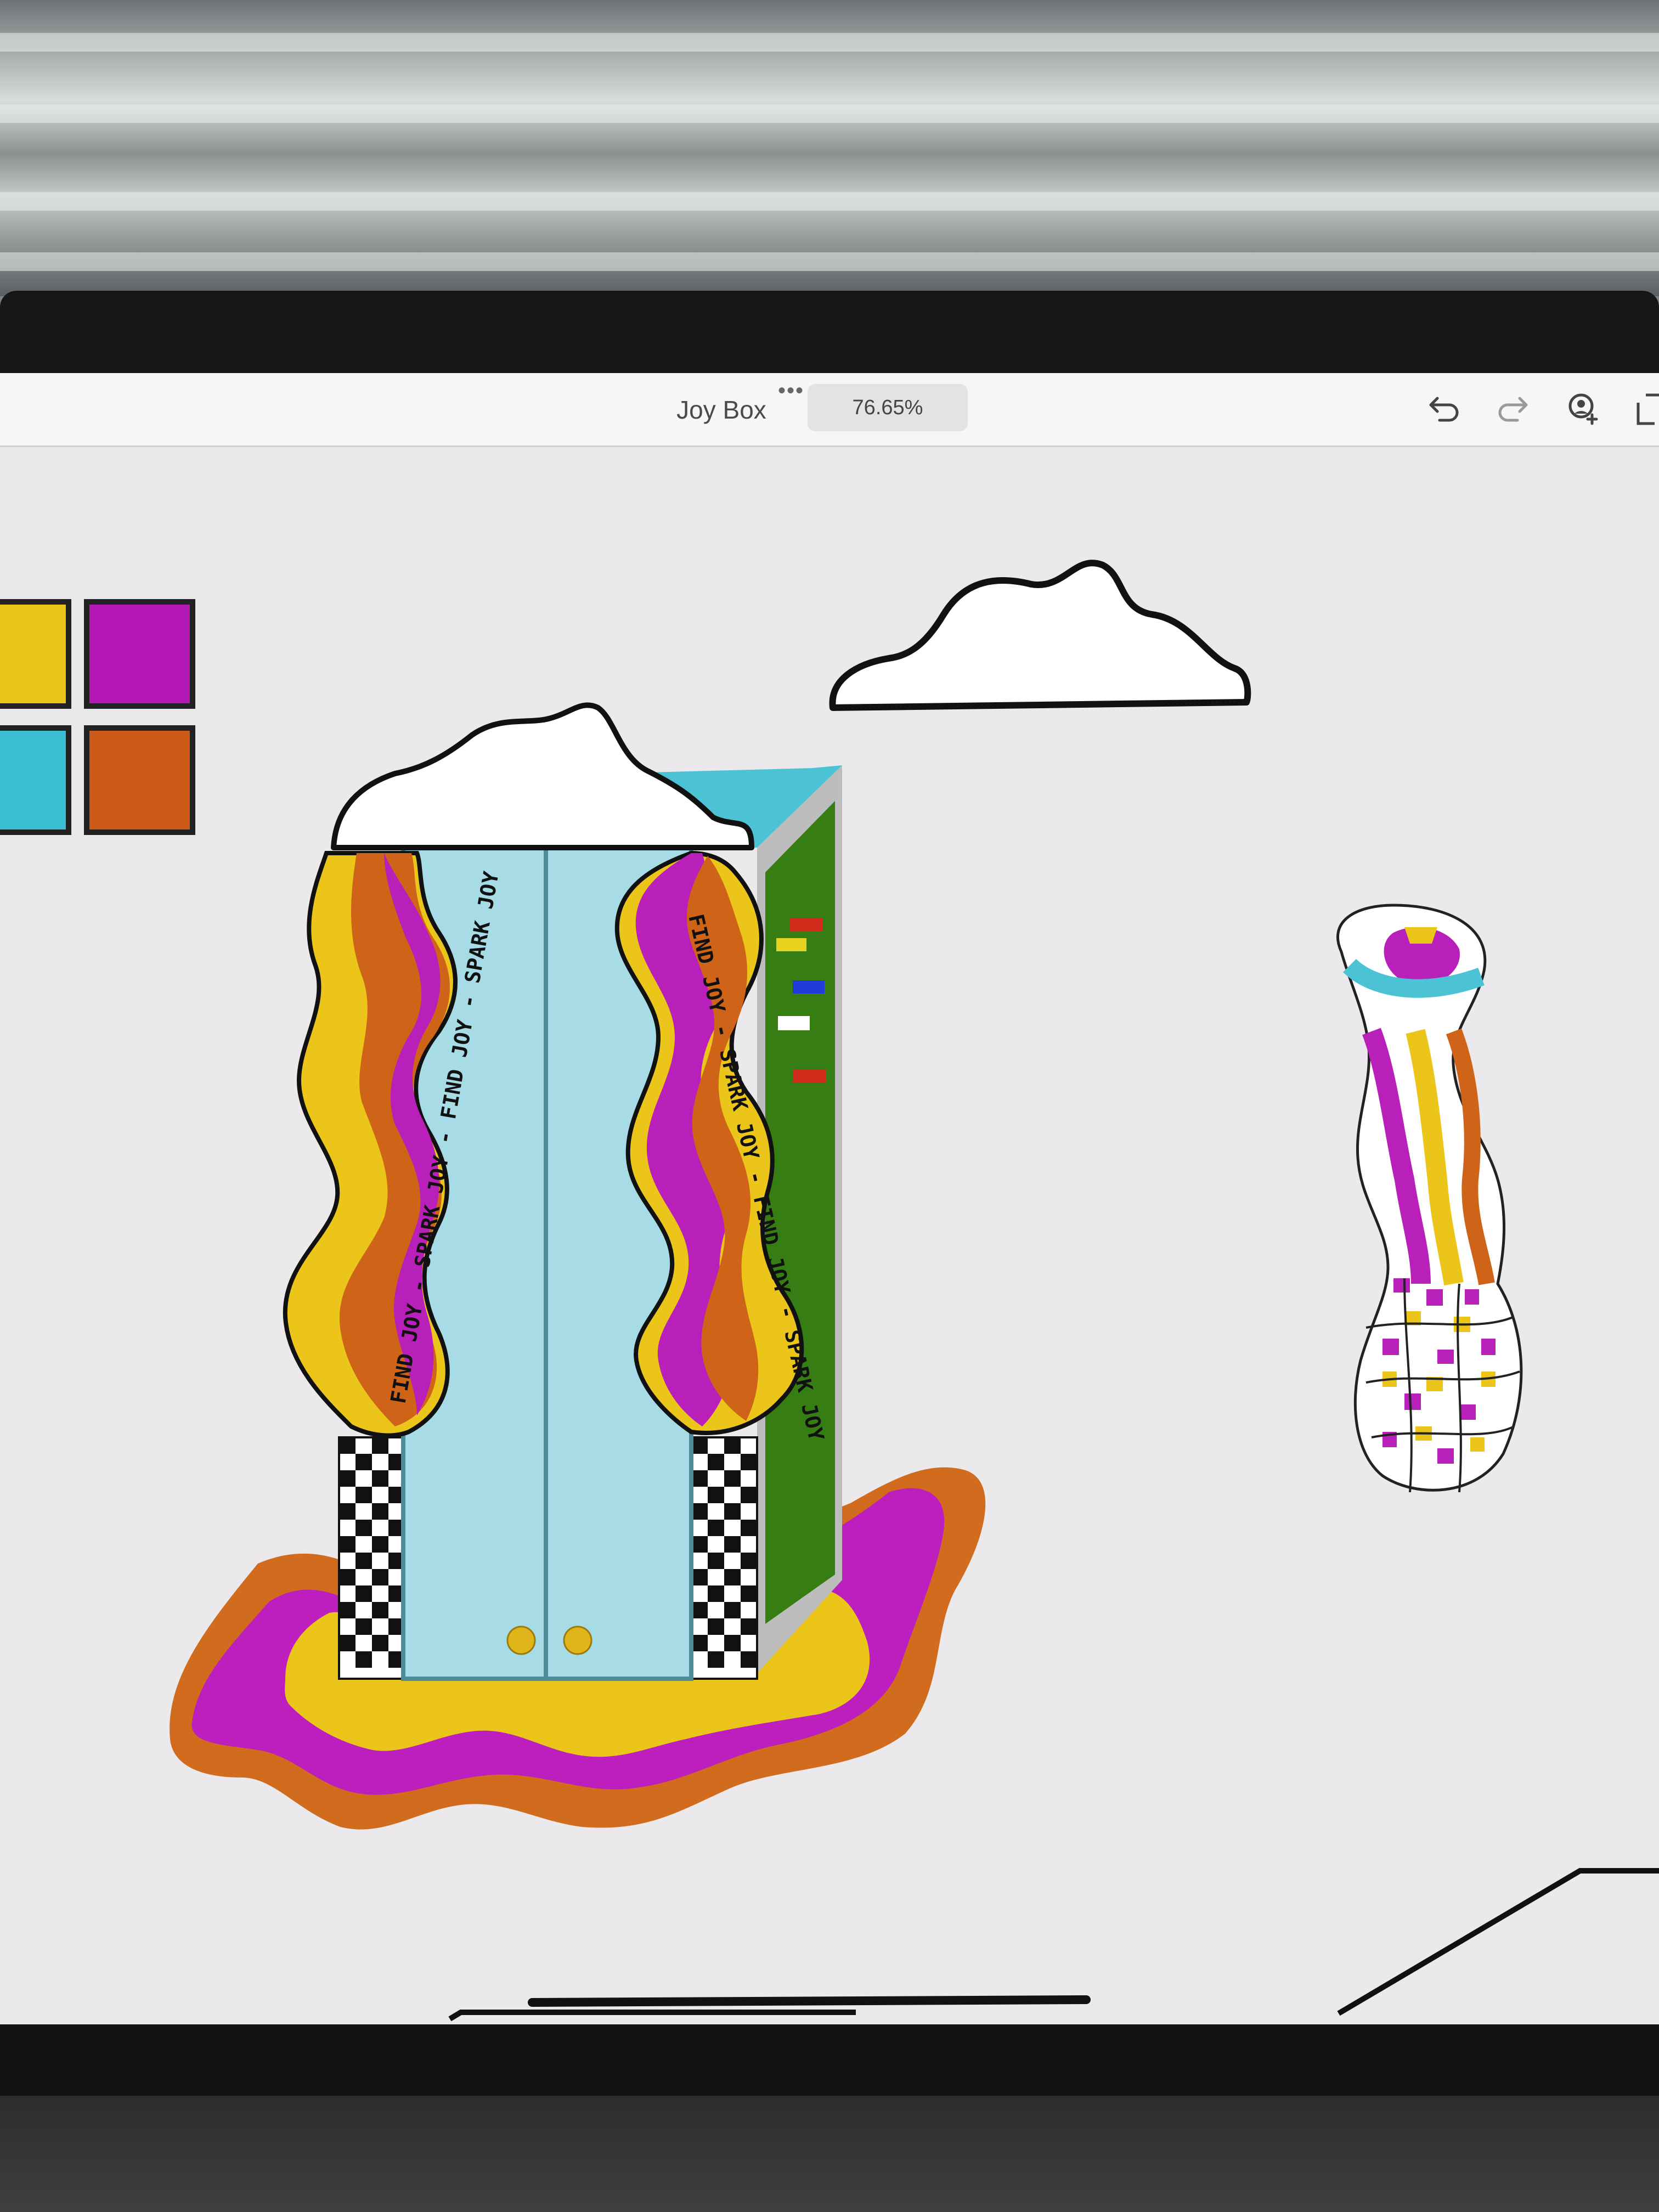 The image size is (1659, 2212). I want to click on partial-shape-bottom, so click(652, 2016).